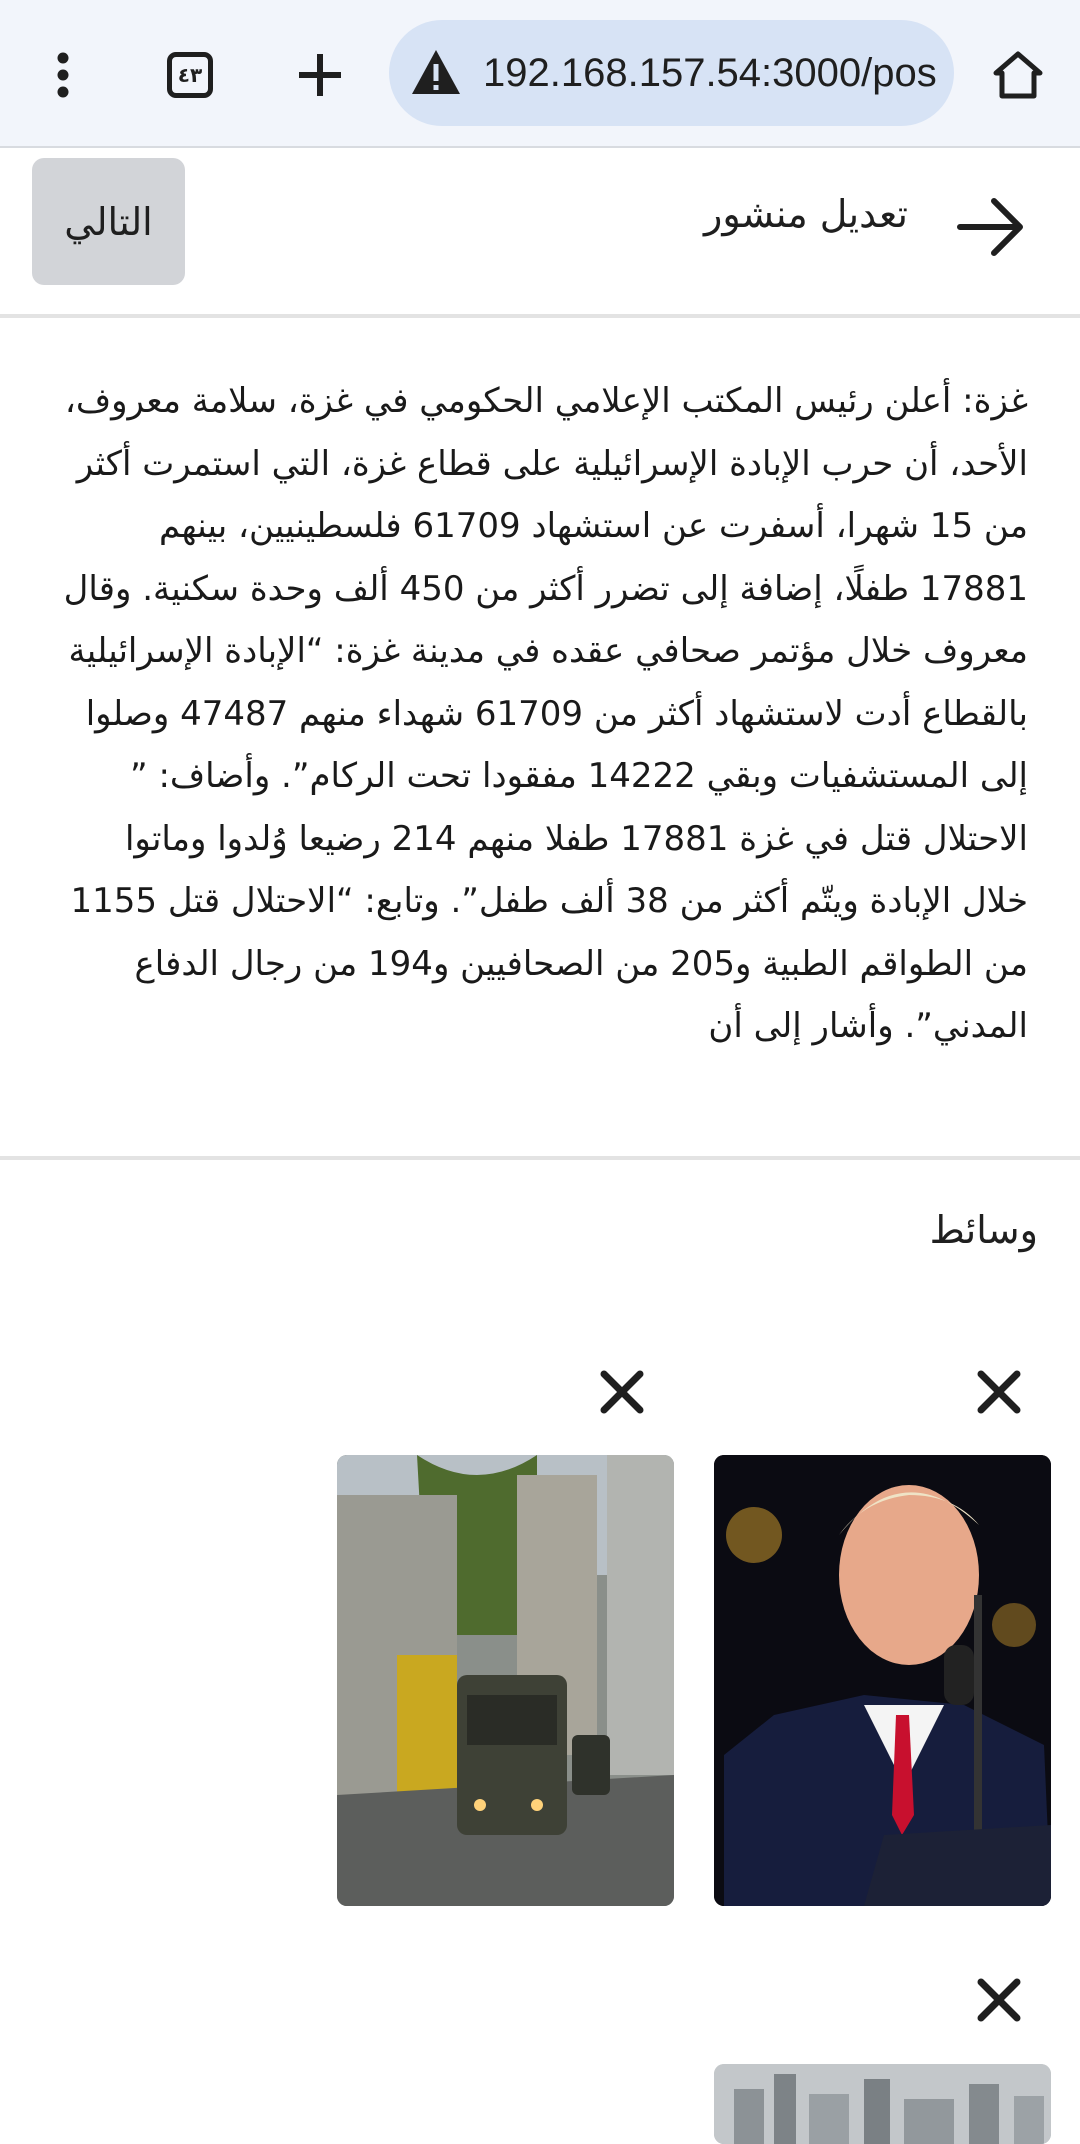 The height and width of the screenshot is (2144, 1080). Describe the element at coordinates (806, 214) in the screenshot. I see `page-title: تعديل منشور` at that location.